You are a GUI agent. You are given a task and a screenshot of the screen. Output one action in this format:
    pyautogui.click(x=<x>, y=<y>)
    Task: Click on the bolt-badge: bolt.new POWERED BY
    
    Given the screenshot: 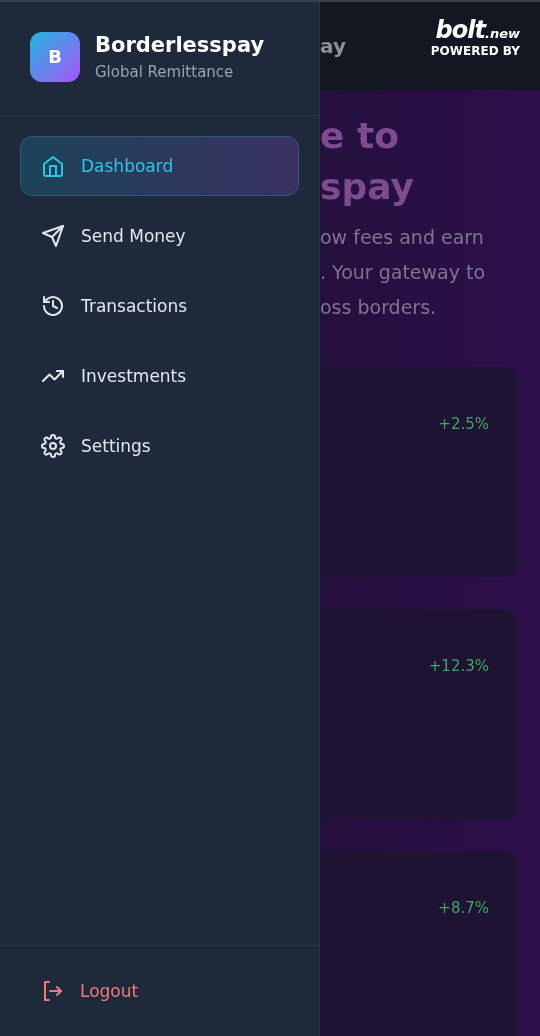 What is the action you would take?
    pyautogui.click(x=475, y=37)
    